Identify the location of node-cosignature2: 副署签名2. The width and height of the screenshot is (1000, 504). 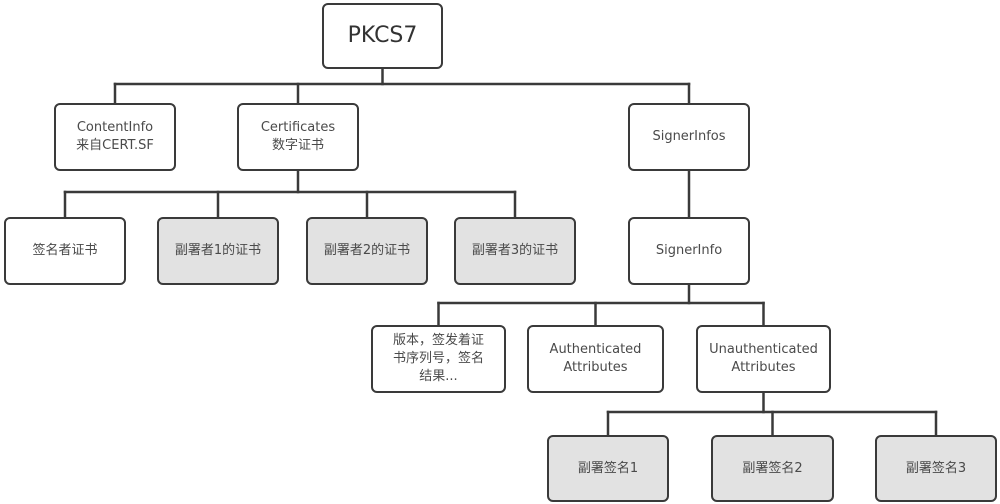
(772, 468).